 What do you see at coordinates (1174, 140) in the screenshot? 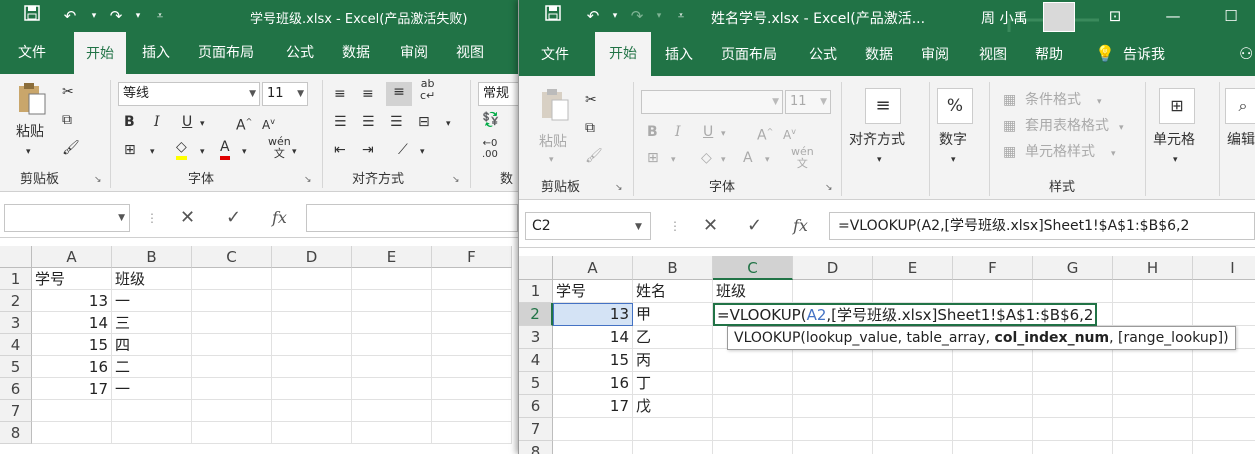
I see `cells-button: 单元格` at bounding box center [1174, 140].